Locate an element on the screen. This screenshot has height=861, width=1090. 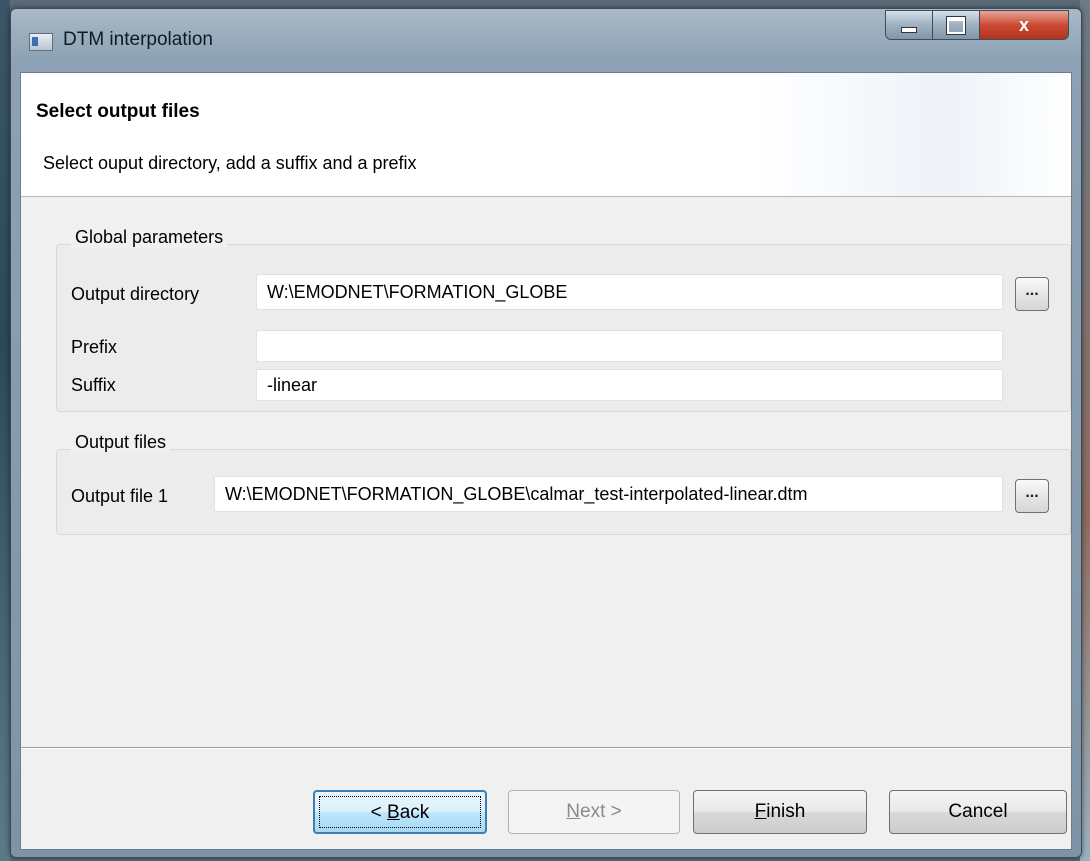
focus-rectangle is located at coordinates (400, 812).